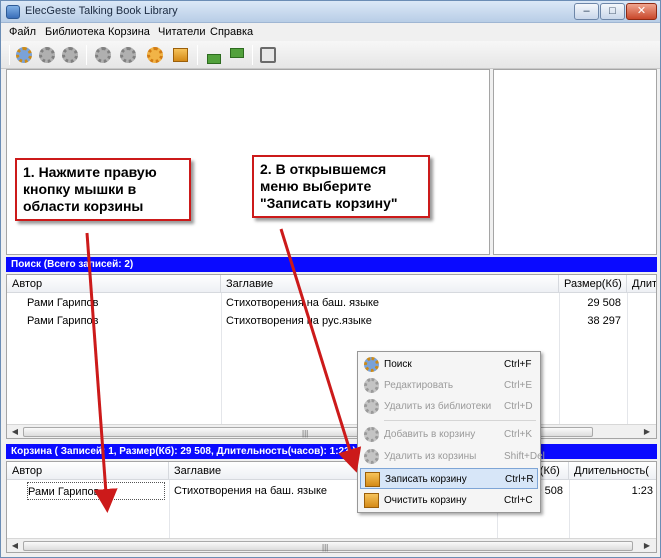 Image resolution: width=661 pixels, height=558 pixels. I want to click on menu-item-edit: Редактировать Ctrl+E, so click(449, 385).